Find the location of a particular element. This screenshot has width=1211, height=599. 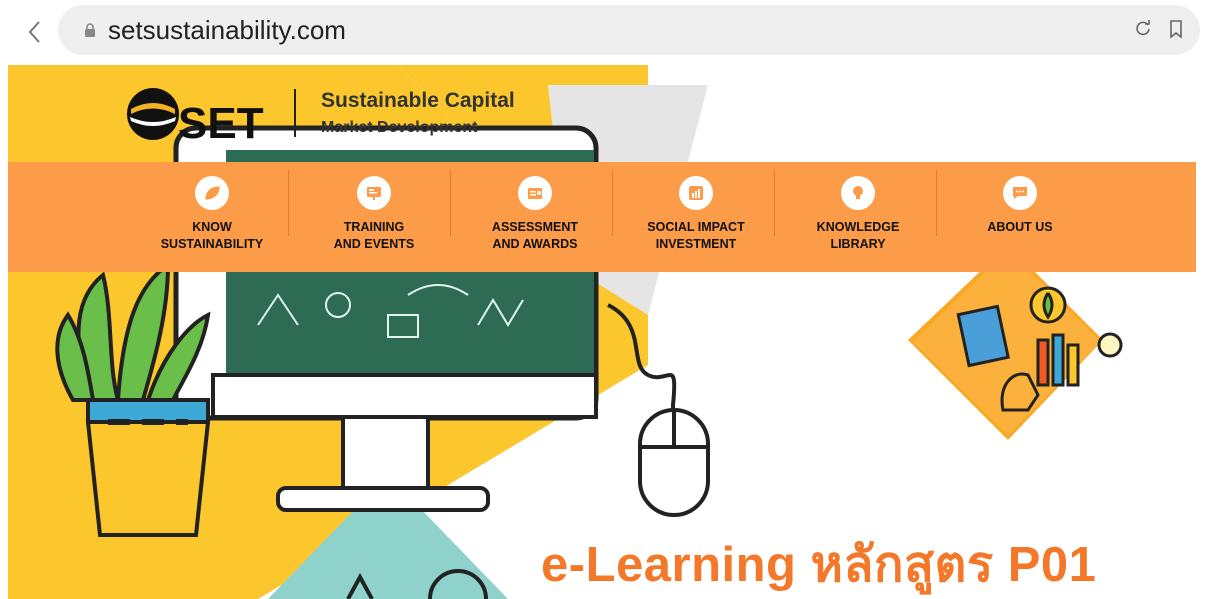

chat-bubble-icon is located at coordinates (1020, 193).